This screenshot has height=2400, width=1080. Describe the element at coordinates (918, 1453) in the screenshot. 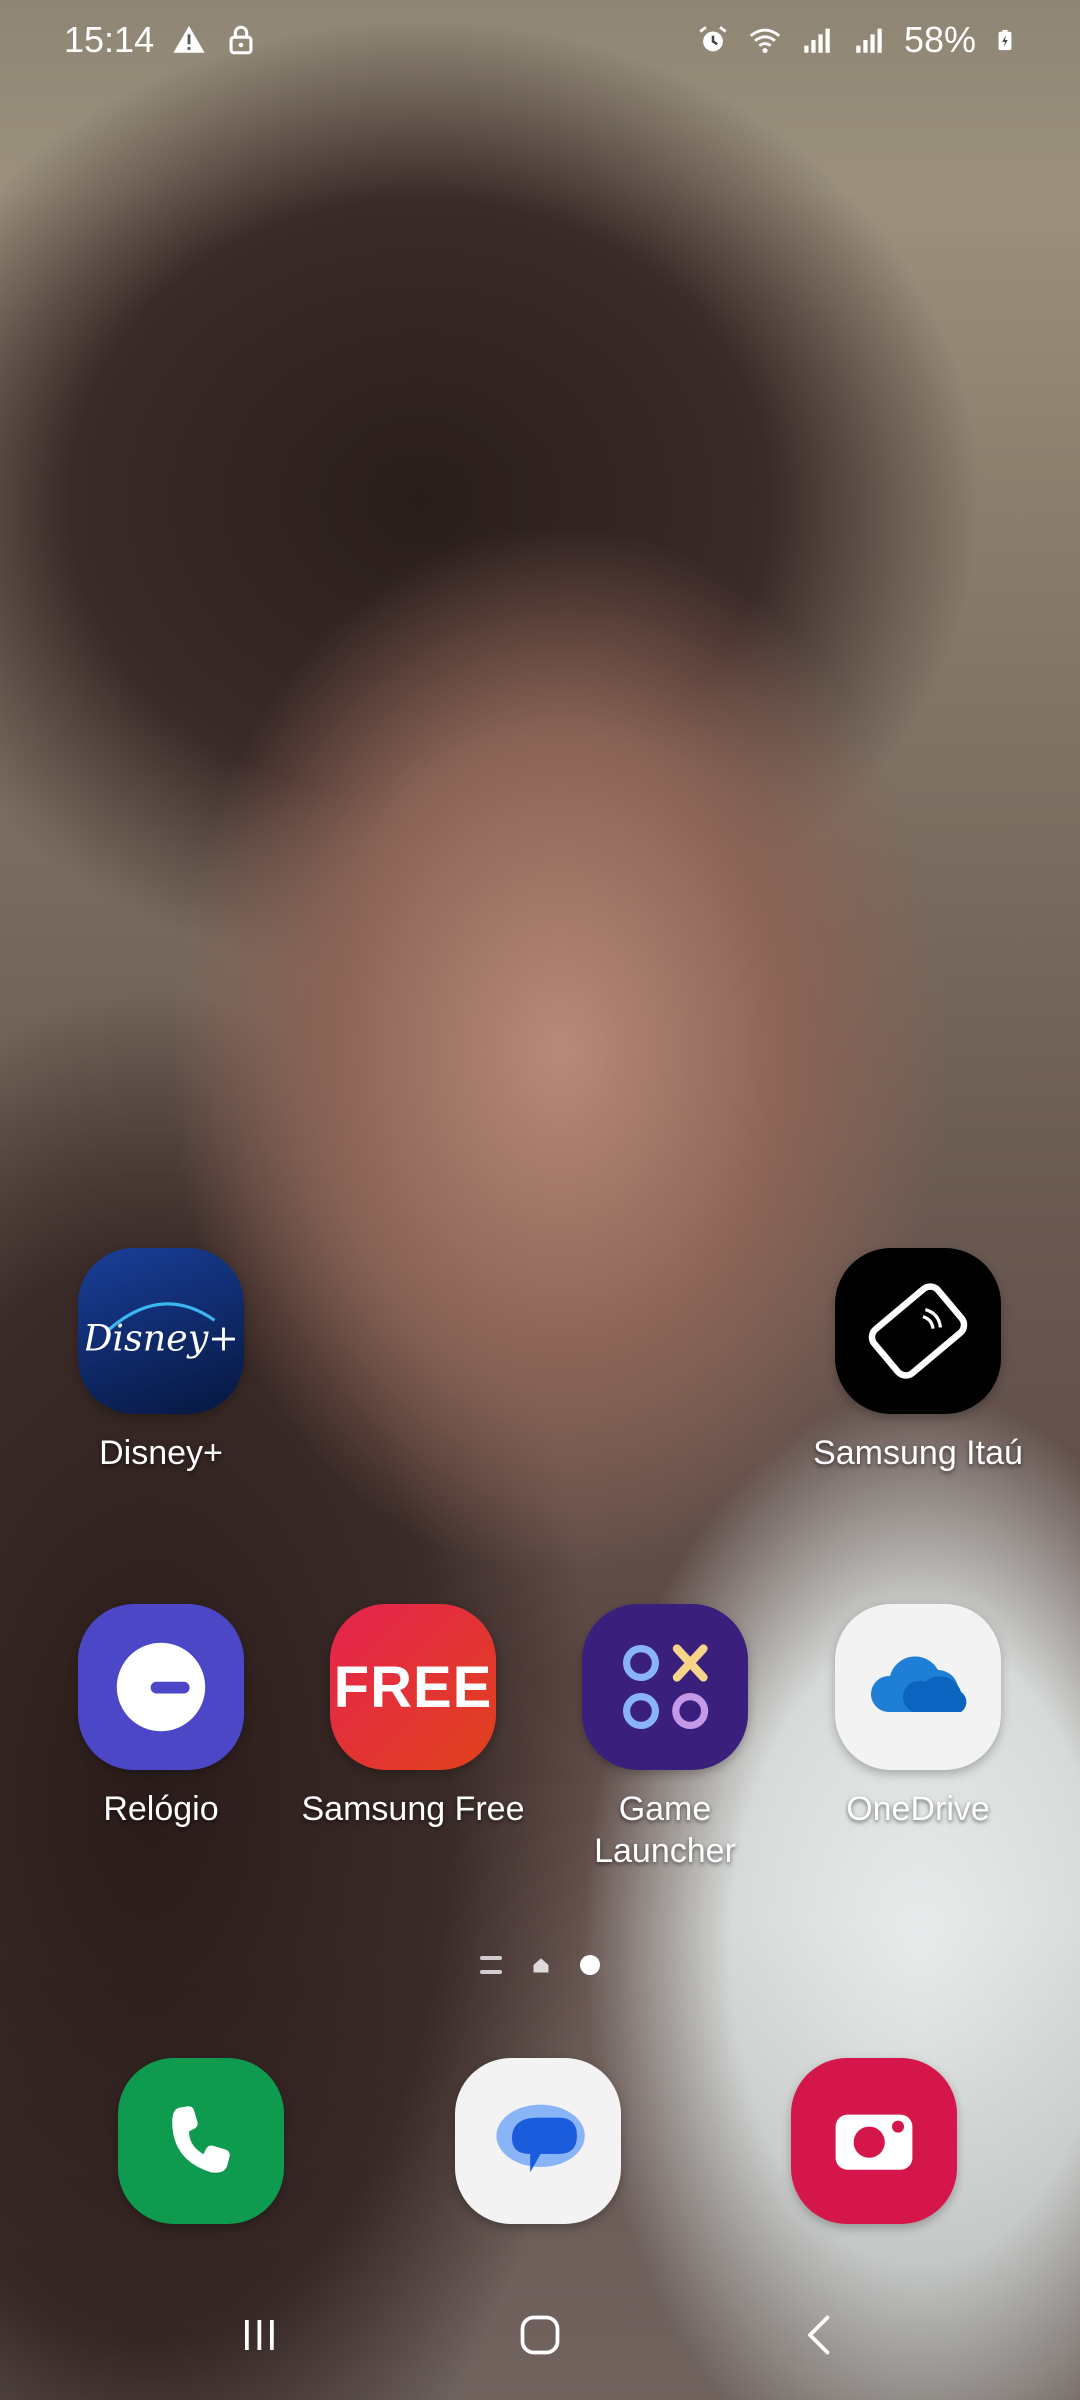

I see `samsung-itau-label: Samsung Itaú` at that location.